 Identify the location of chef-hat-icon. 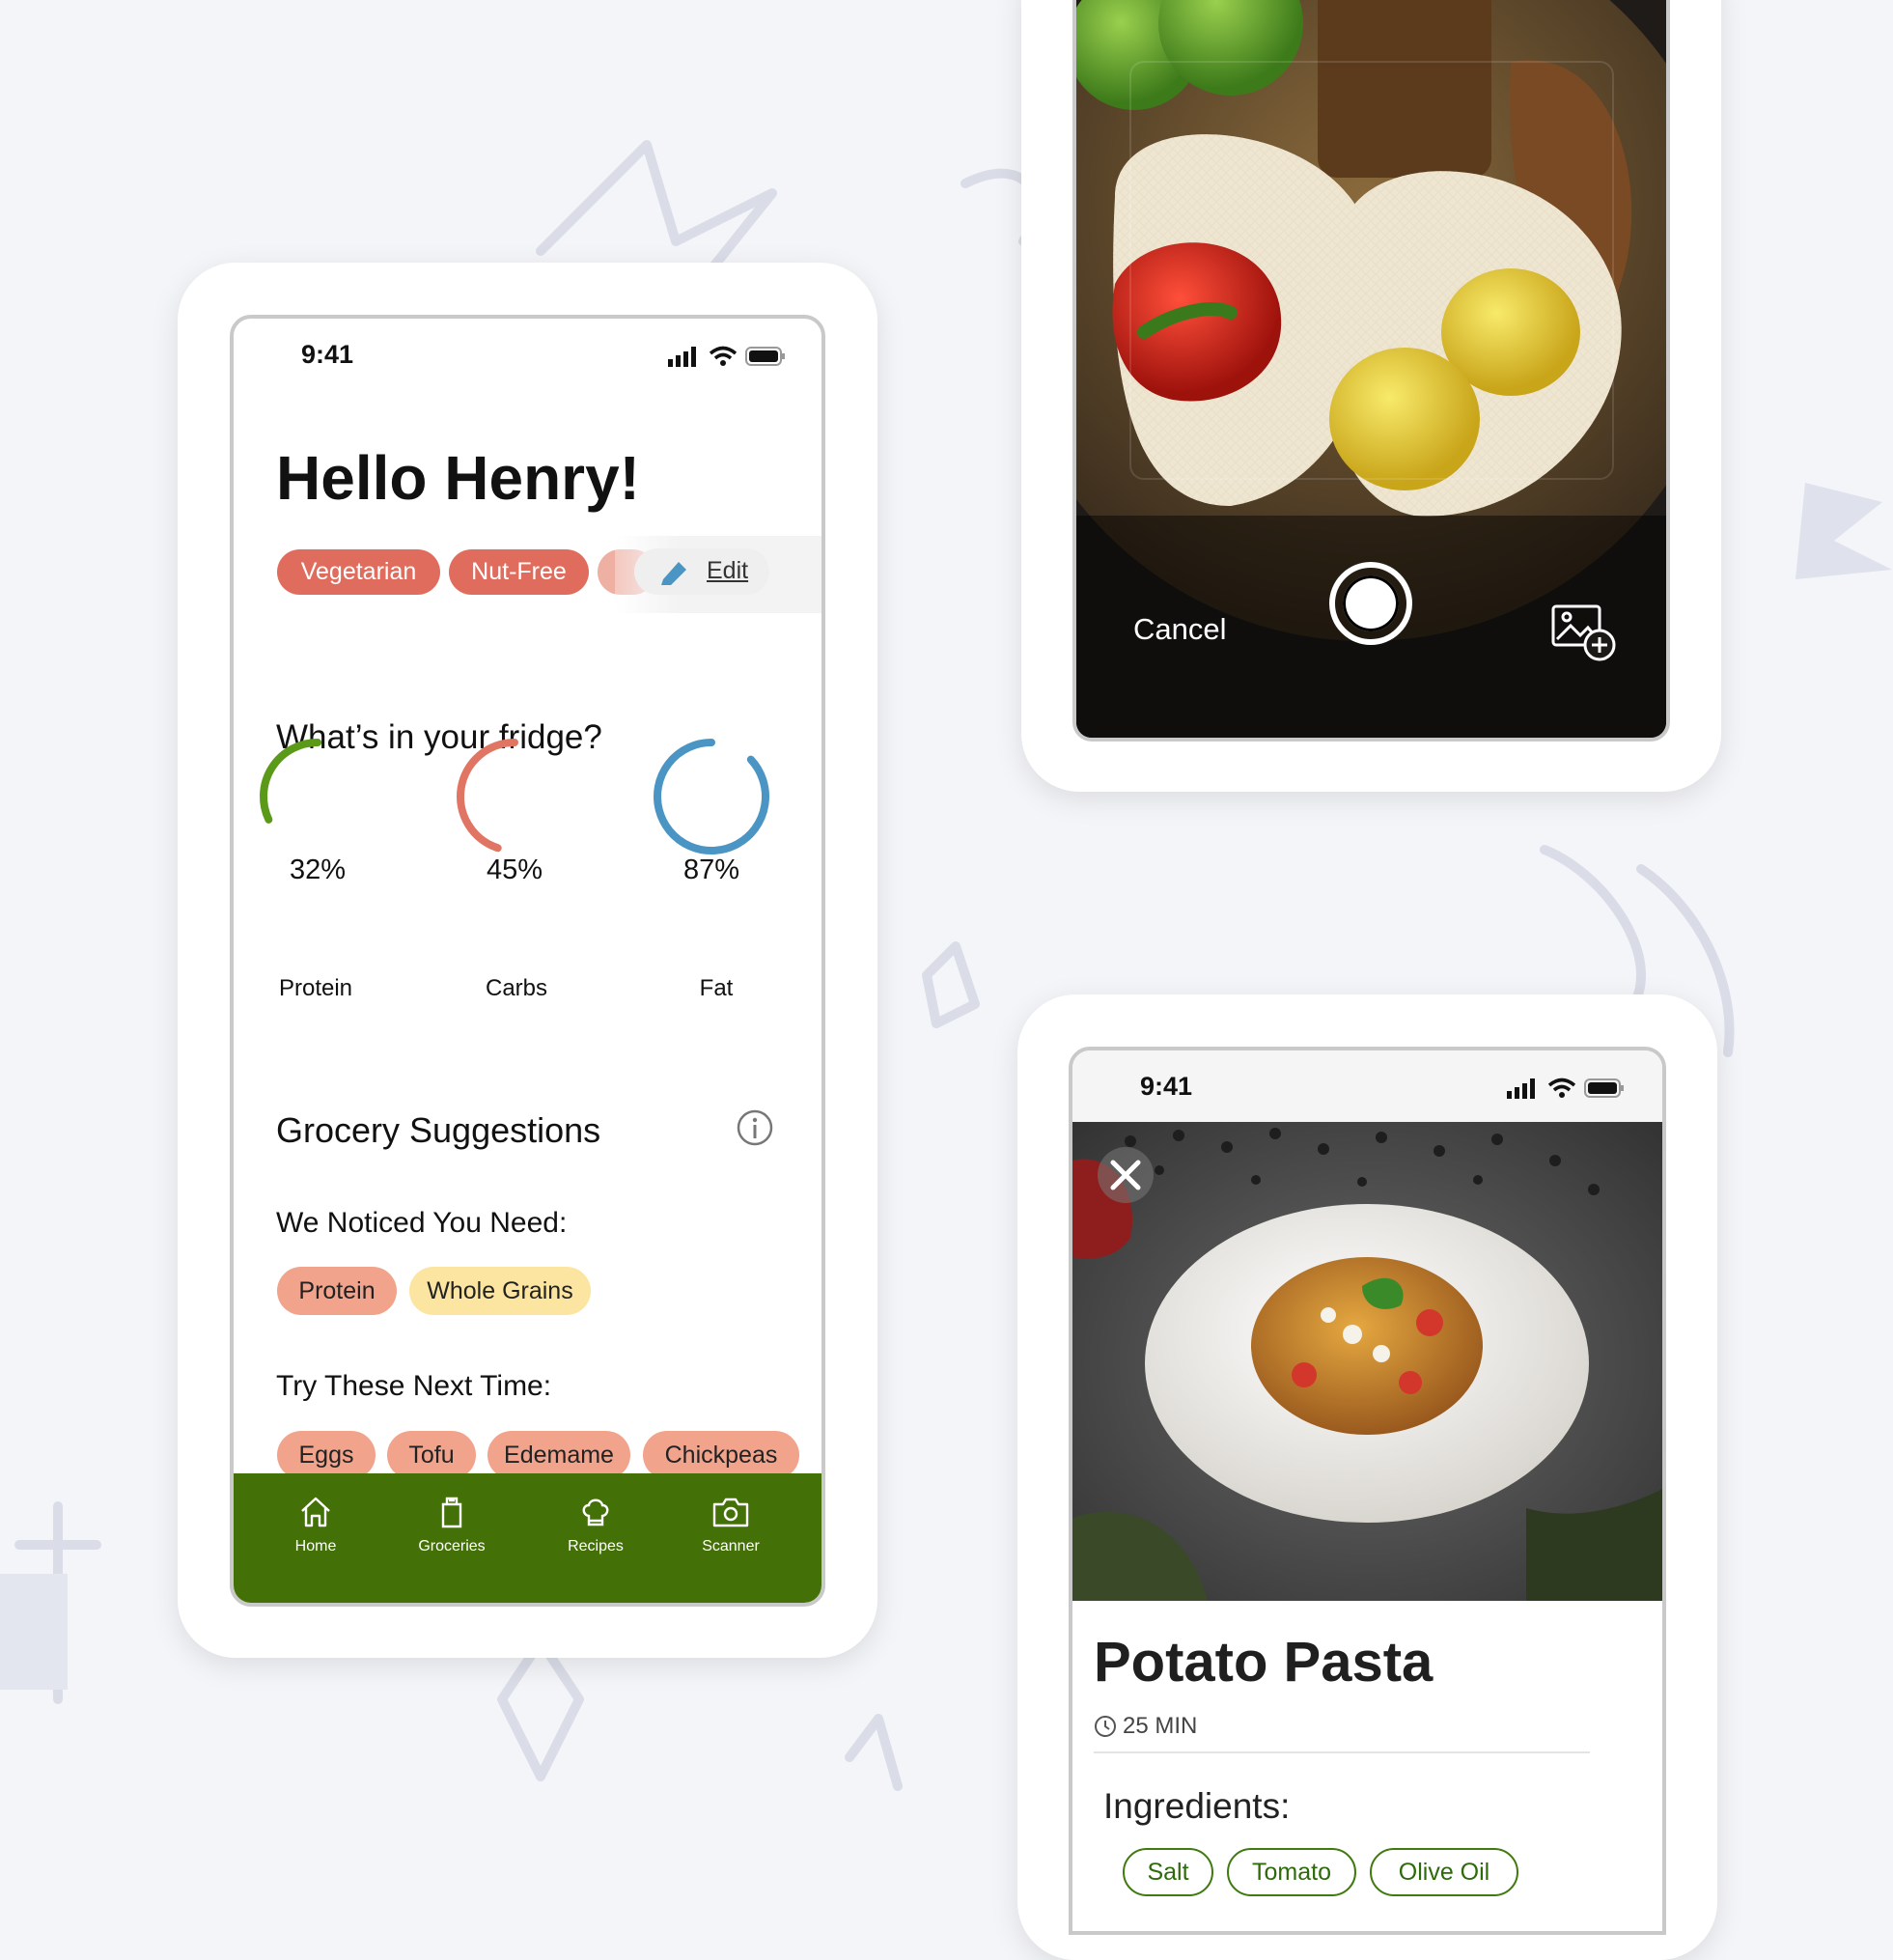
(595, 1512).